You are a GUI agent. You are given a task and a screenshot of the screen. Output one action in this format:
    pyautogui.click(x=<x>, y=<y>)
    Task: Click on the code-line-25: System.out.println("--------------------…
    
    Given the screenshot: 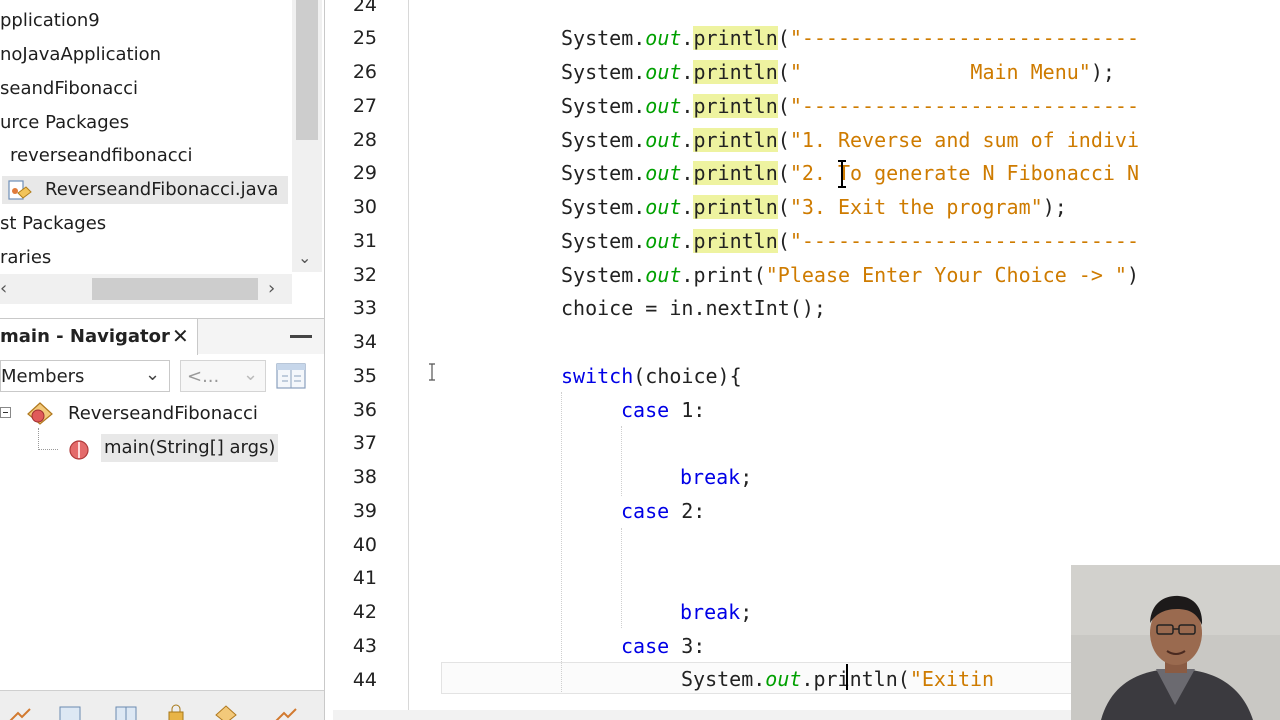 What is the action you would take?
    pyautogui.click(x=850, y=38)
    